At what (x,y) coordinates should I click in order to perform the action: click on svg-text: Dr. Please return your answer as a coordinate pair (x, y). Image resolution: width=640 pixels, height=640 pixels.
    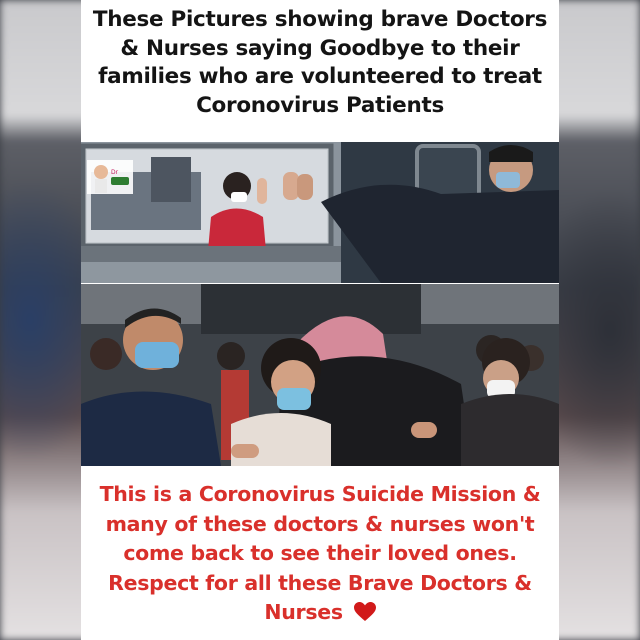
    Looking at the image, I should click on (115, 172).